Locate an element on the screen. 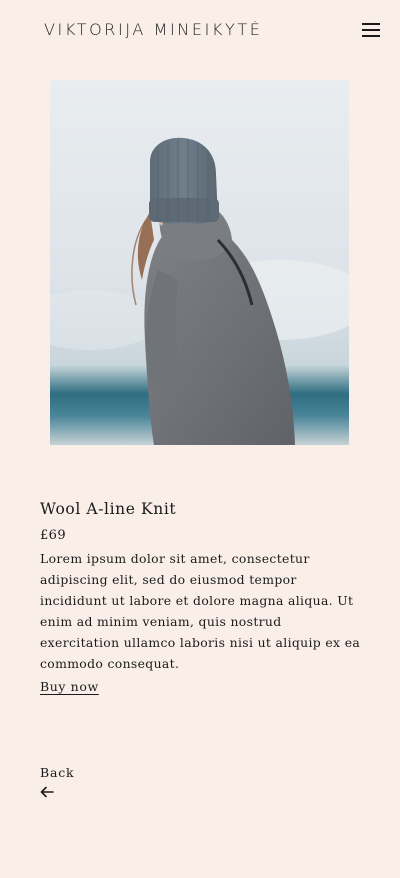 The height and width of the screenshot is (878, 400). back-link: Back is located at coordinates (70, 783).